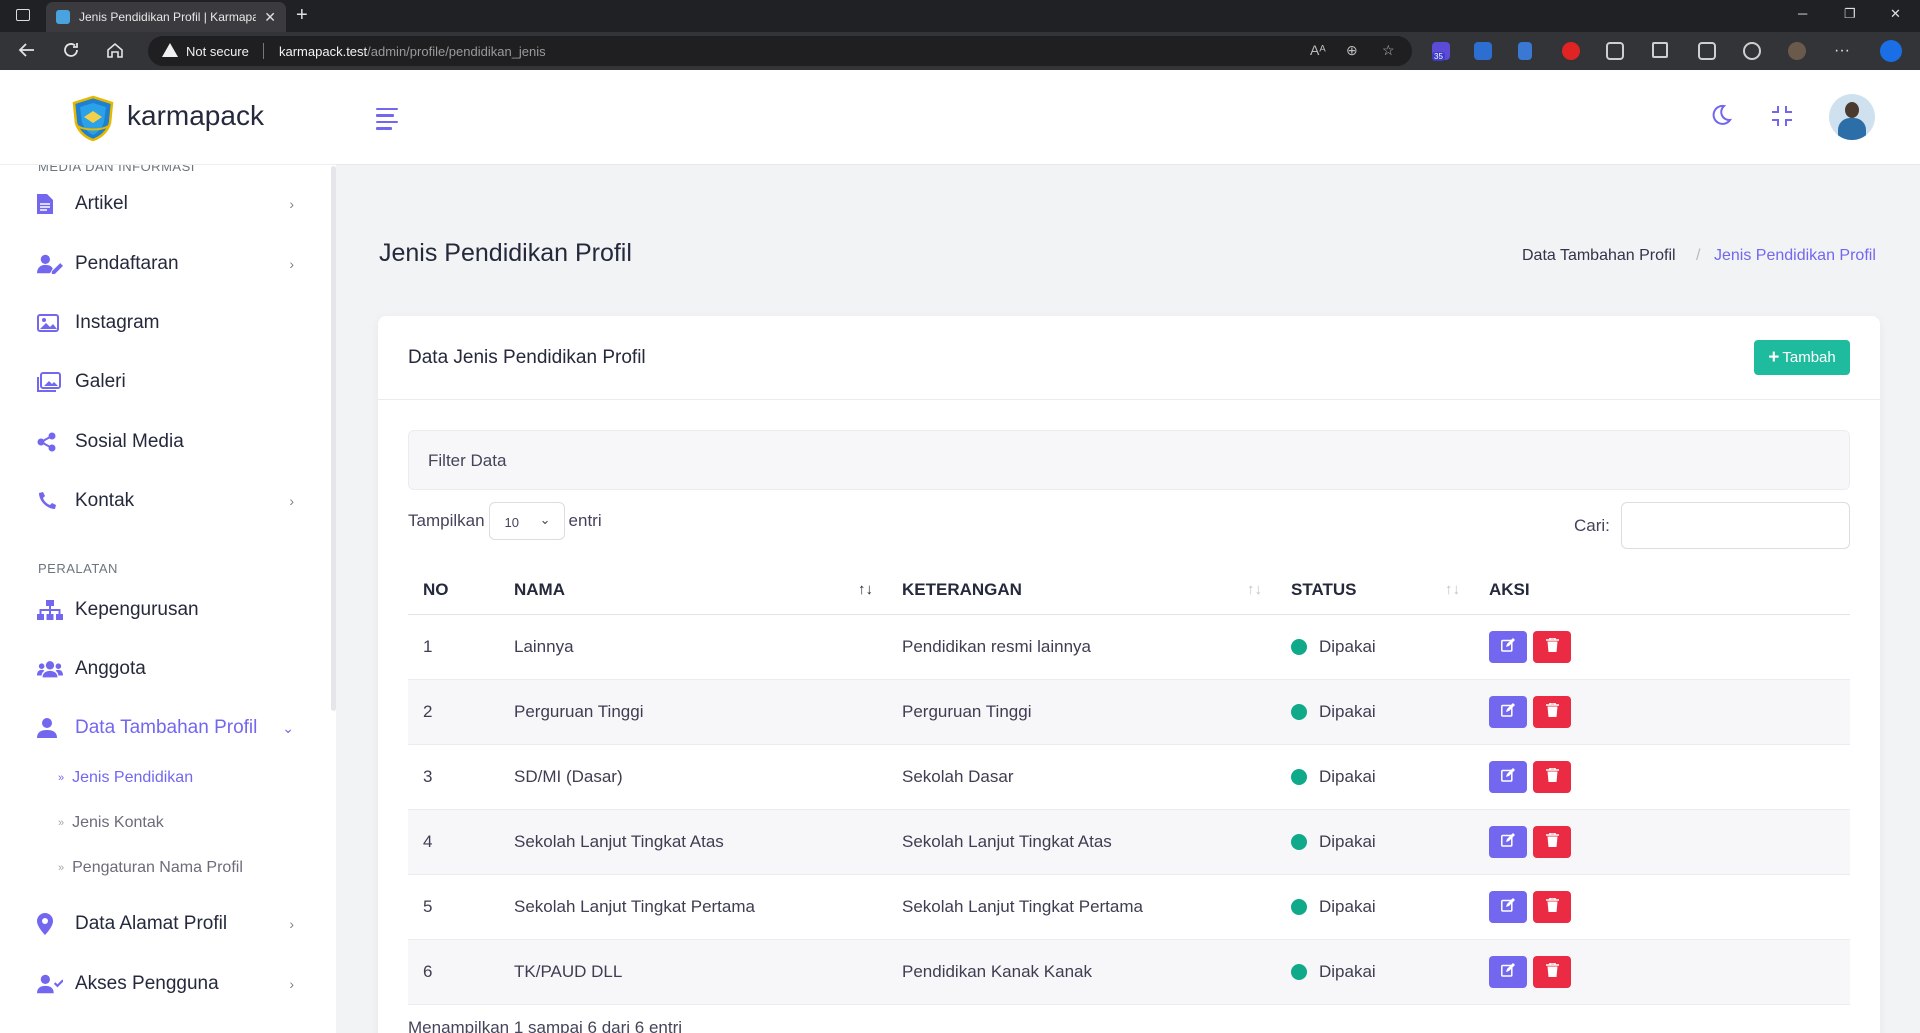 The width and height of the screenshot is (1920, 1033). Describe the element at coordinates (1318, 50) in the screenshot. I see `read-aloud-icon: Aᴬ` at that location.